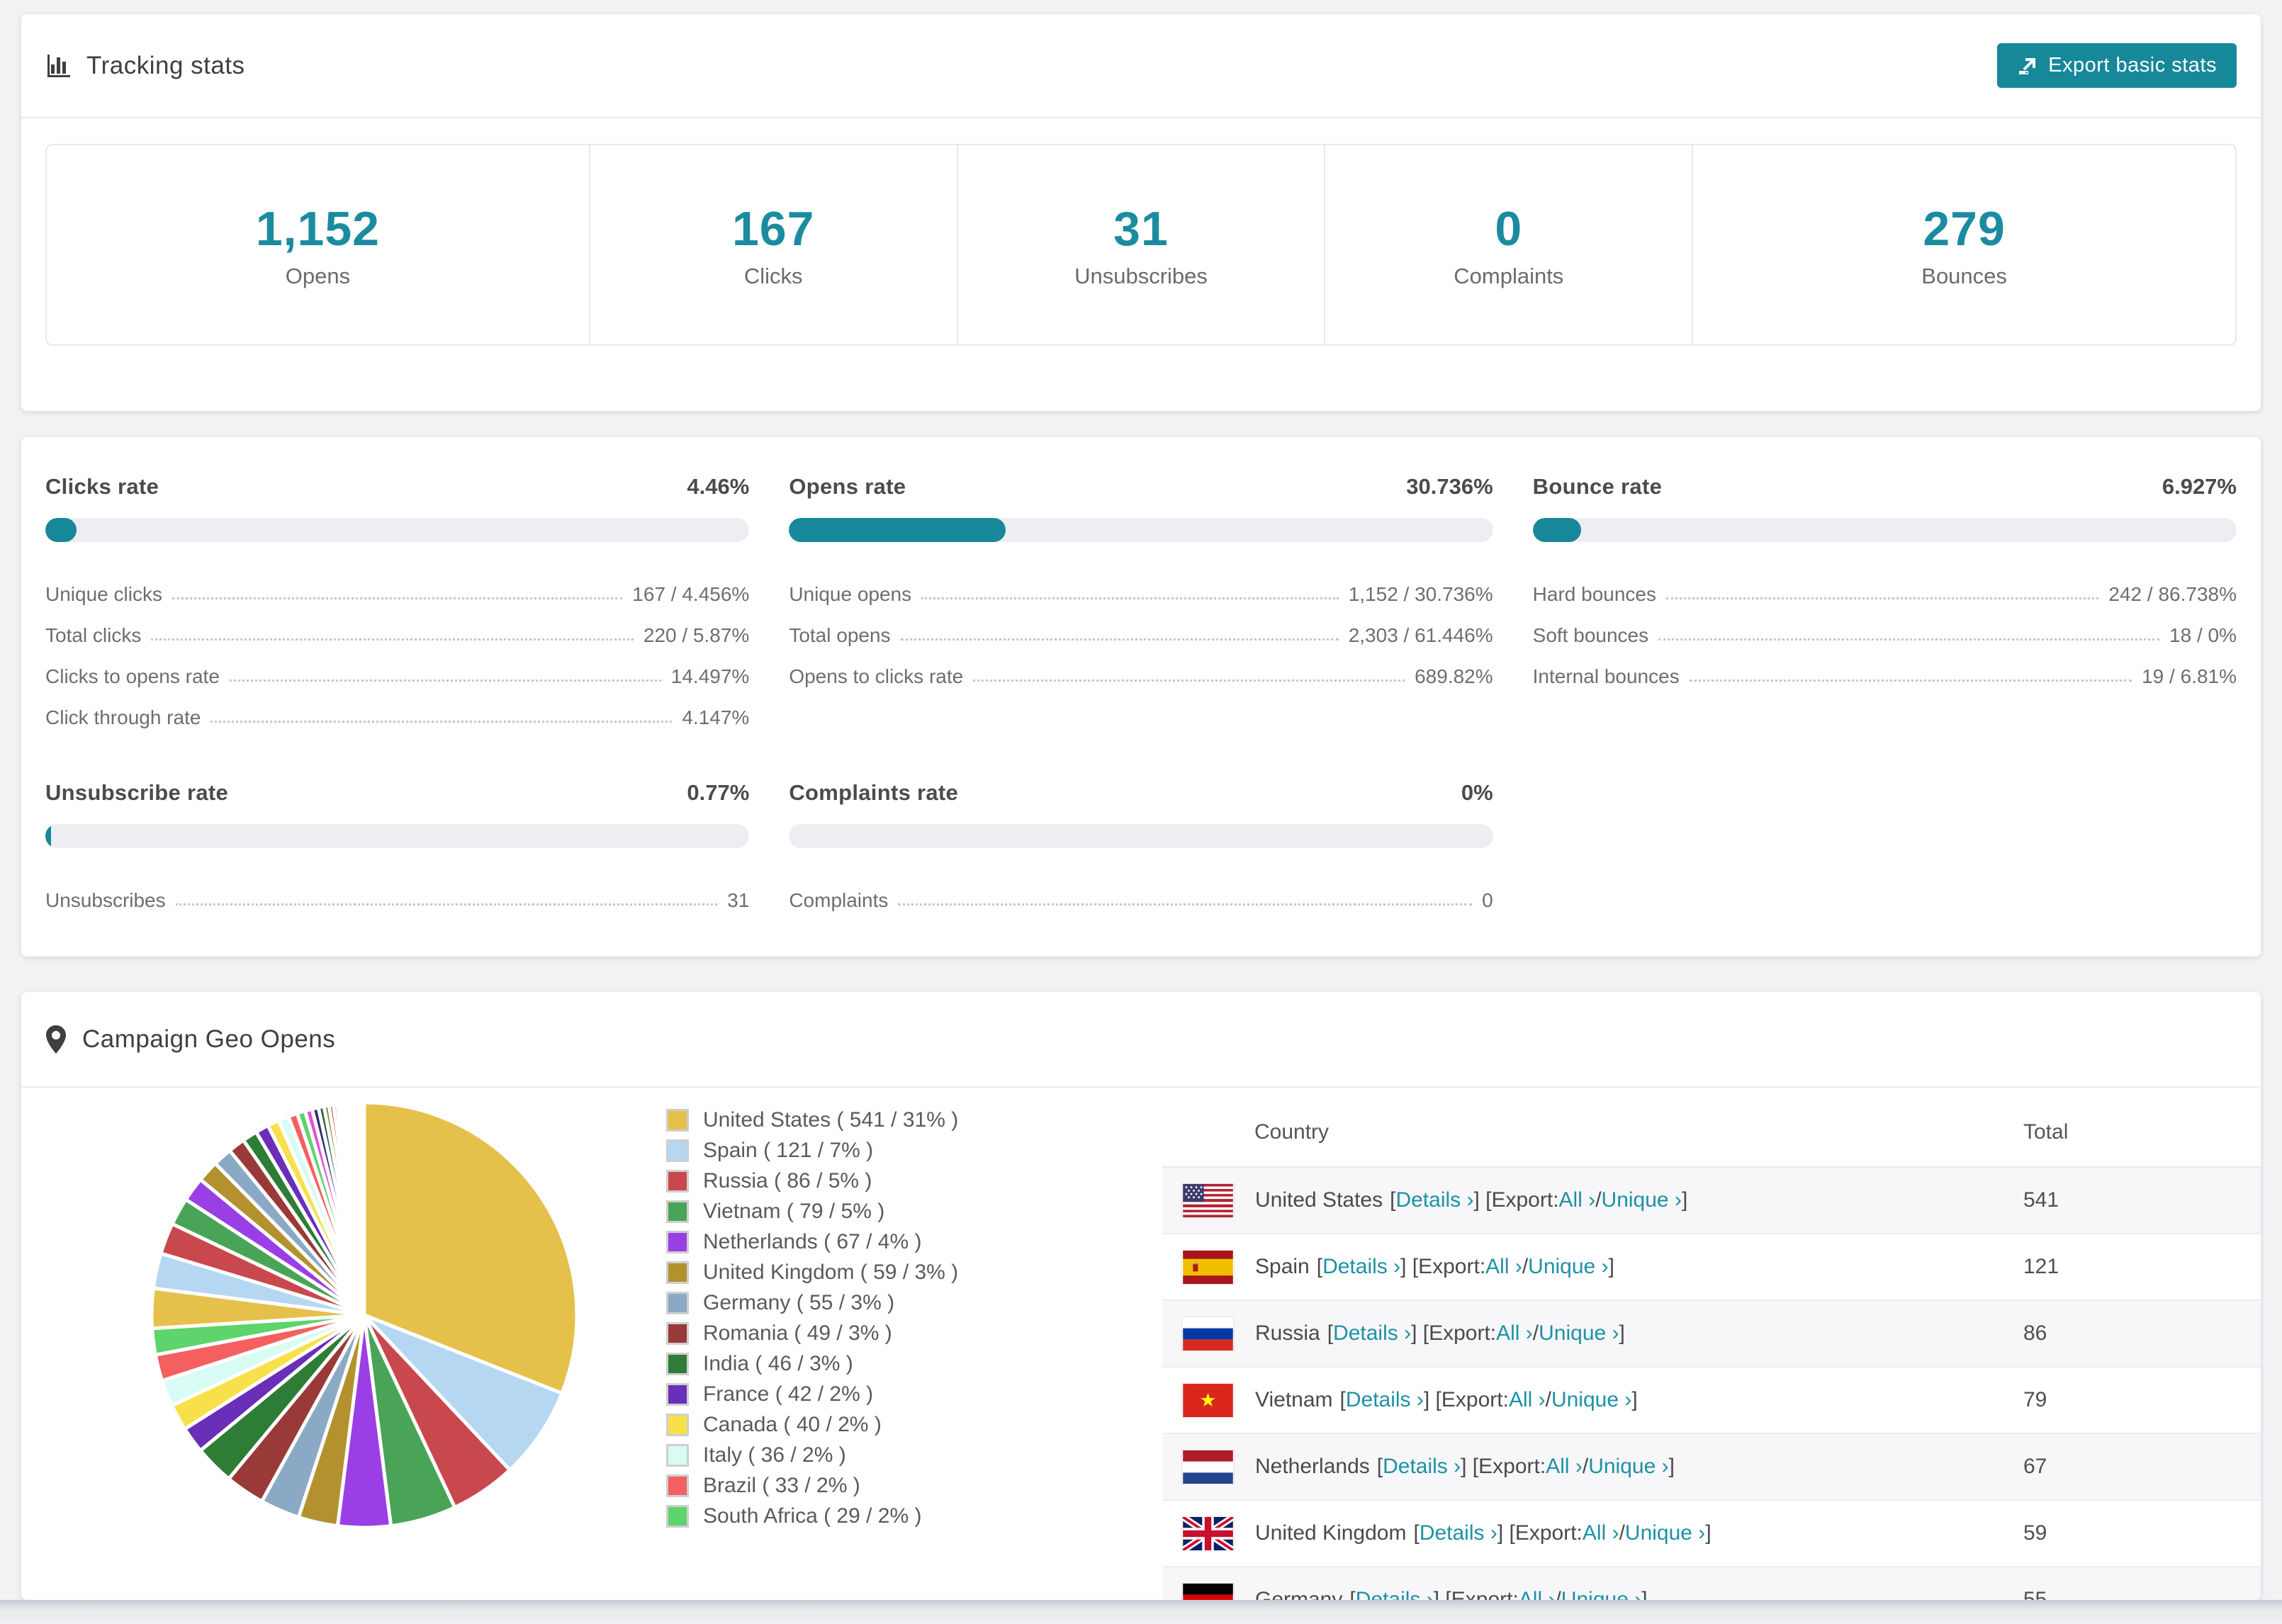 Image resolution: width=2282 pixels, height=1624 pixels. What do you see at coordinates (1565, 1467) in the screenshot?
I see `export-all-link-netherlands: All ›` at bounding box center [1565, 1467].